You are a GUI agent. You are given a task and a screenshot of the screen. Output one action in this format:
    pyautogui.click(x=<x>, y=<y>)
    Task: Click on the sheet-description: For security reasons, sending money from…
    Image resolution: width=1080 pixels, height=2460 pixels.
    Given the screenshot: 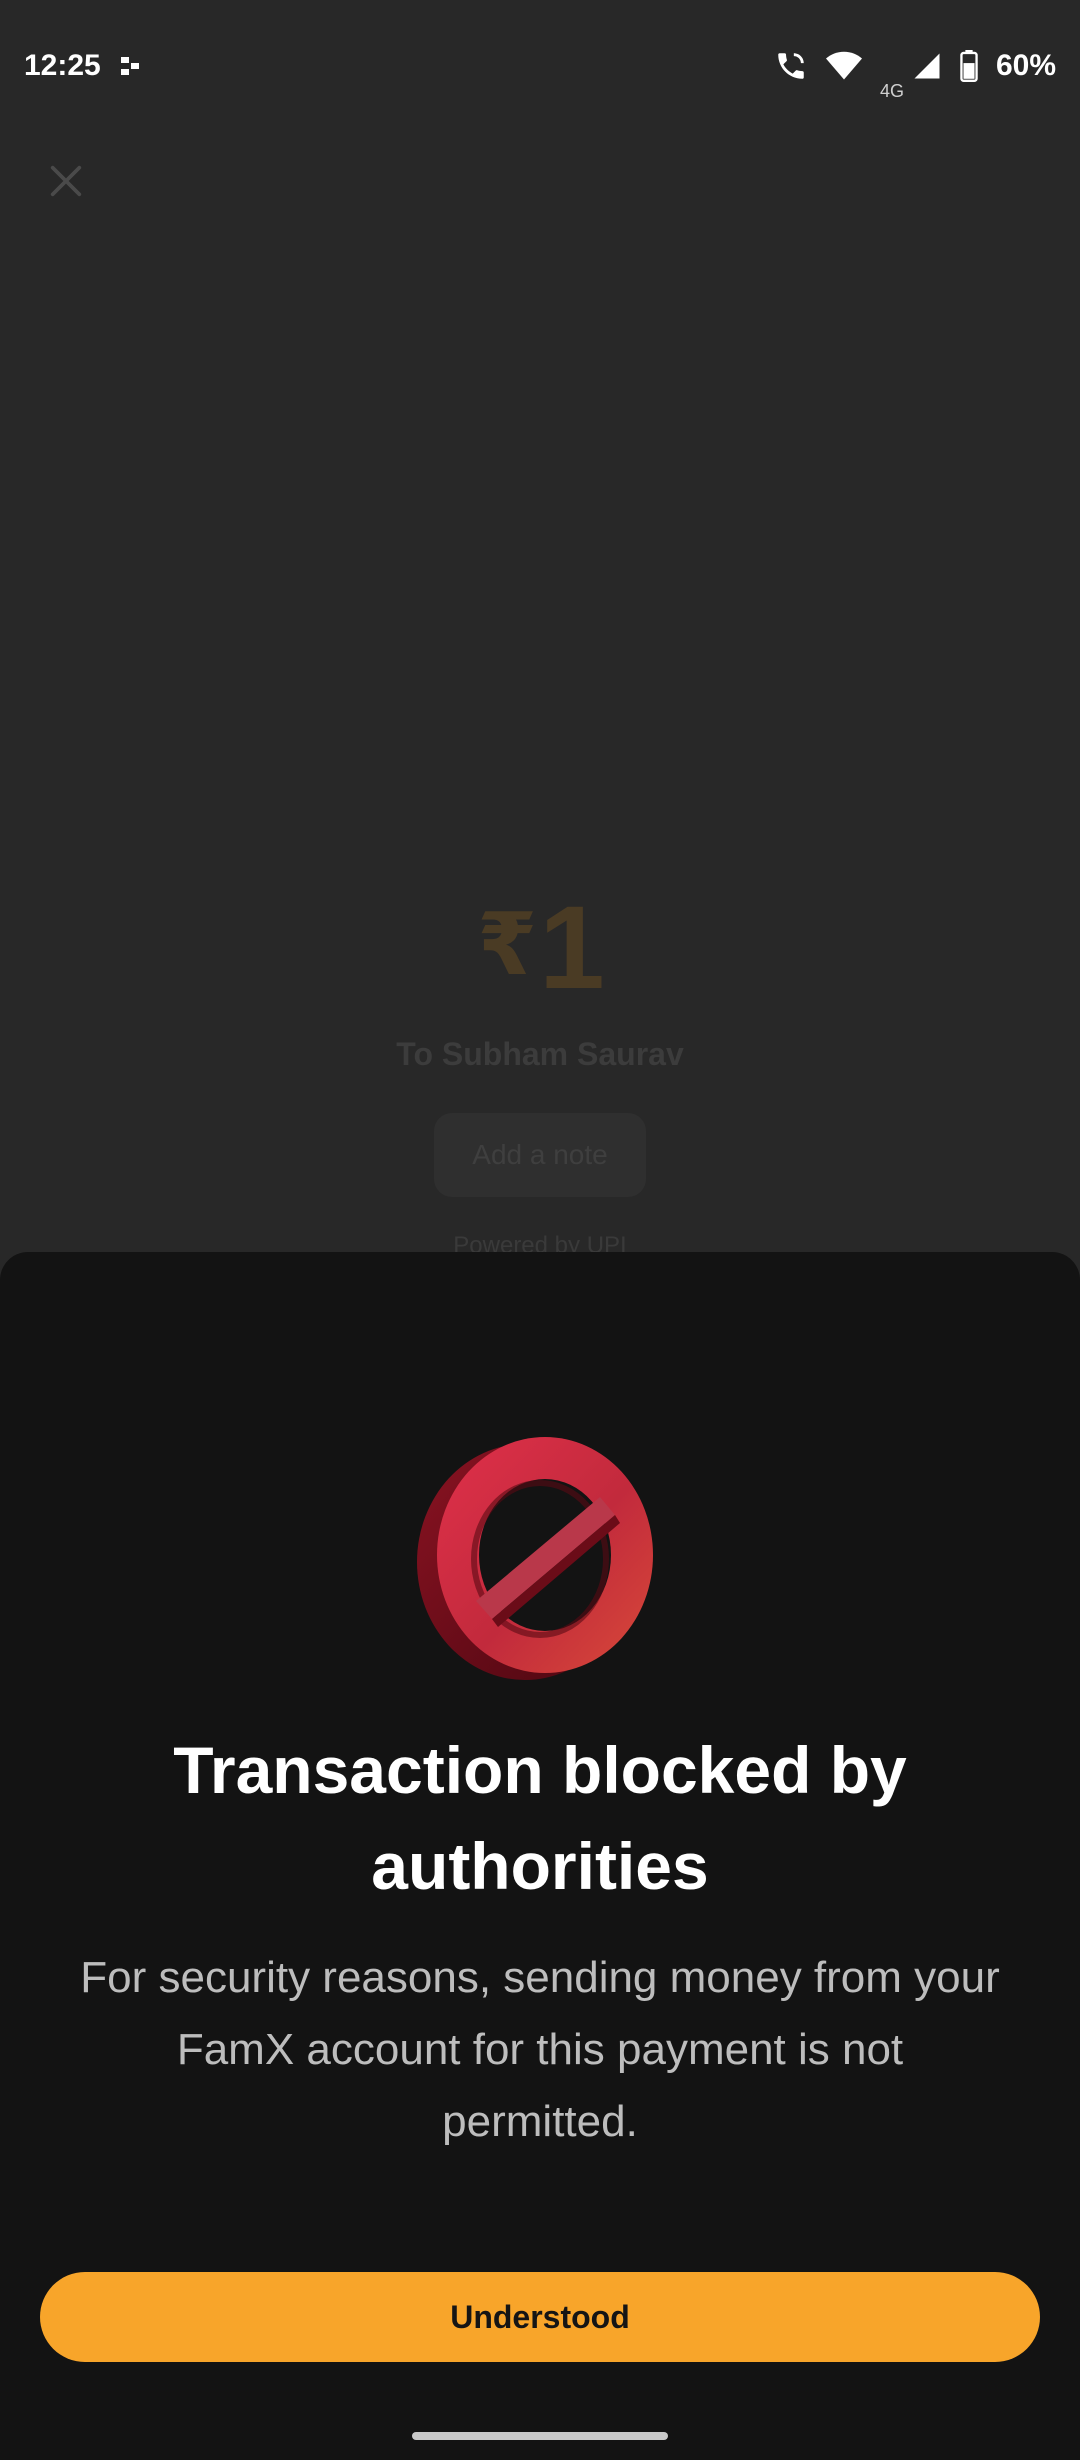 What is the action you would take?
    pyautogui.click(x=540, y=2049)
    